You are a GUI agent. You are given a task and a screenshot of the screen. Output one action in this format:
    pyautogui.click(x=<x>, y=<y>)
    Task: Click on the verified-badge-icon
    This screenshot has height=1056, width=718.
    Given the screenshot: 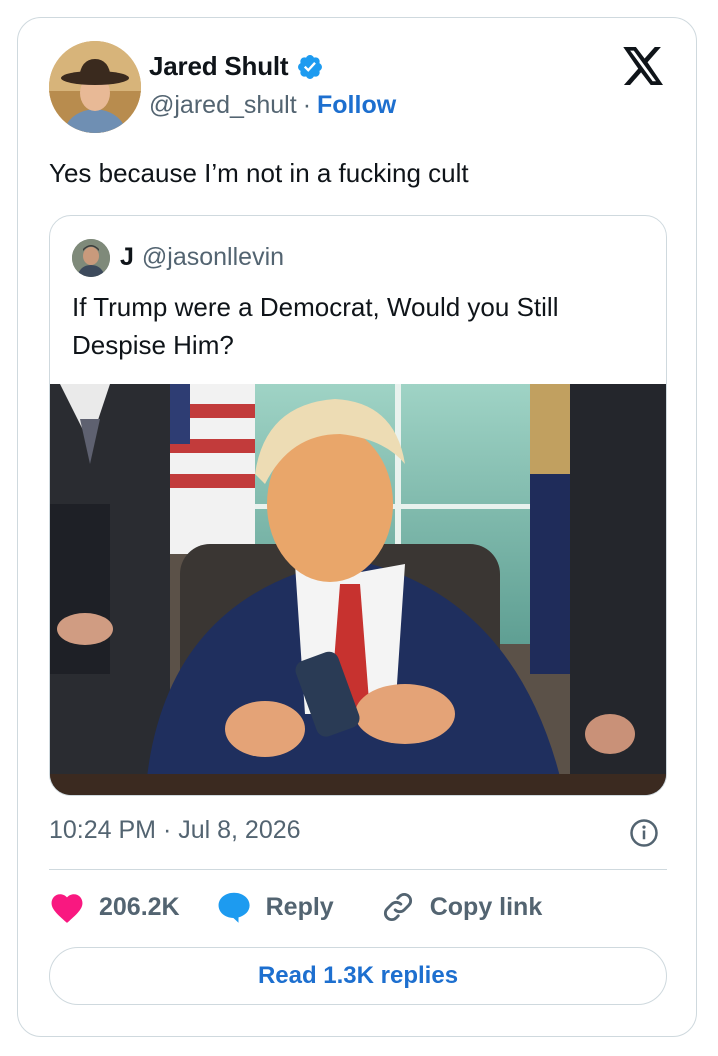 What is the action you would take?
    pyautogui.click(x=310, y=67)
    